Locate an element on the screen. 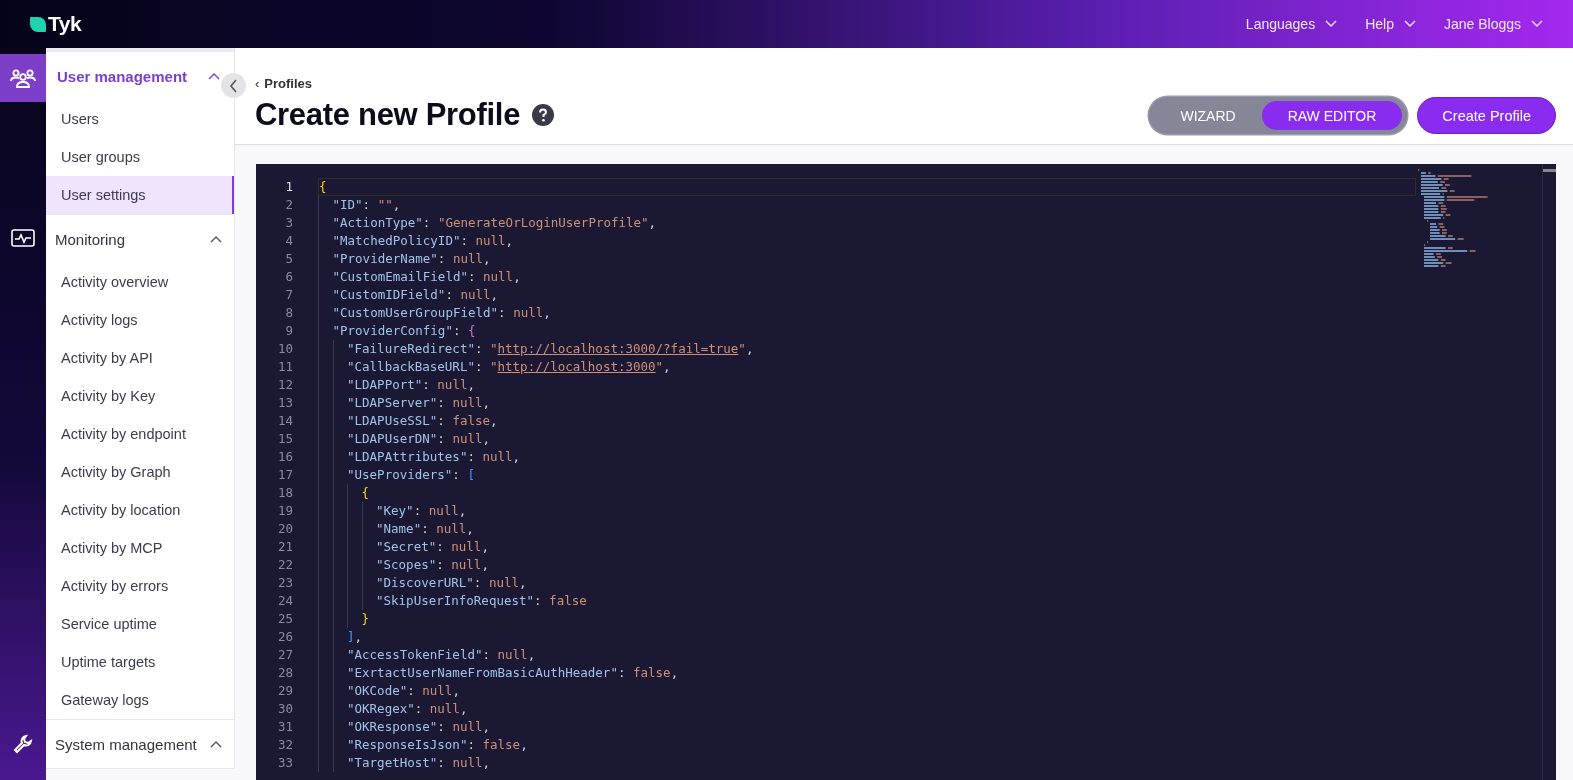 Image resolution: width=1573 pixels, height=780 pixels. line-number: 1 is located at coordinates (289, 187).